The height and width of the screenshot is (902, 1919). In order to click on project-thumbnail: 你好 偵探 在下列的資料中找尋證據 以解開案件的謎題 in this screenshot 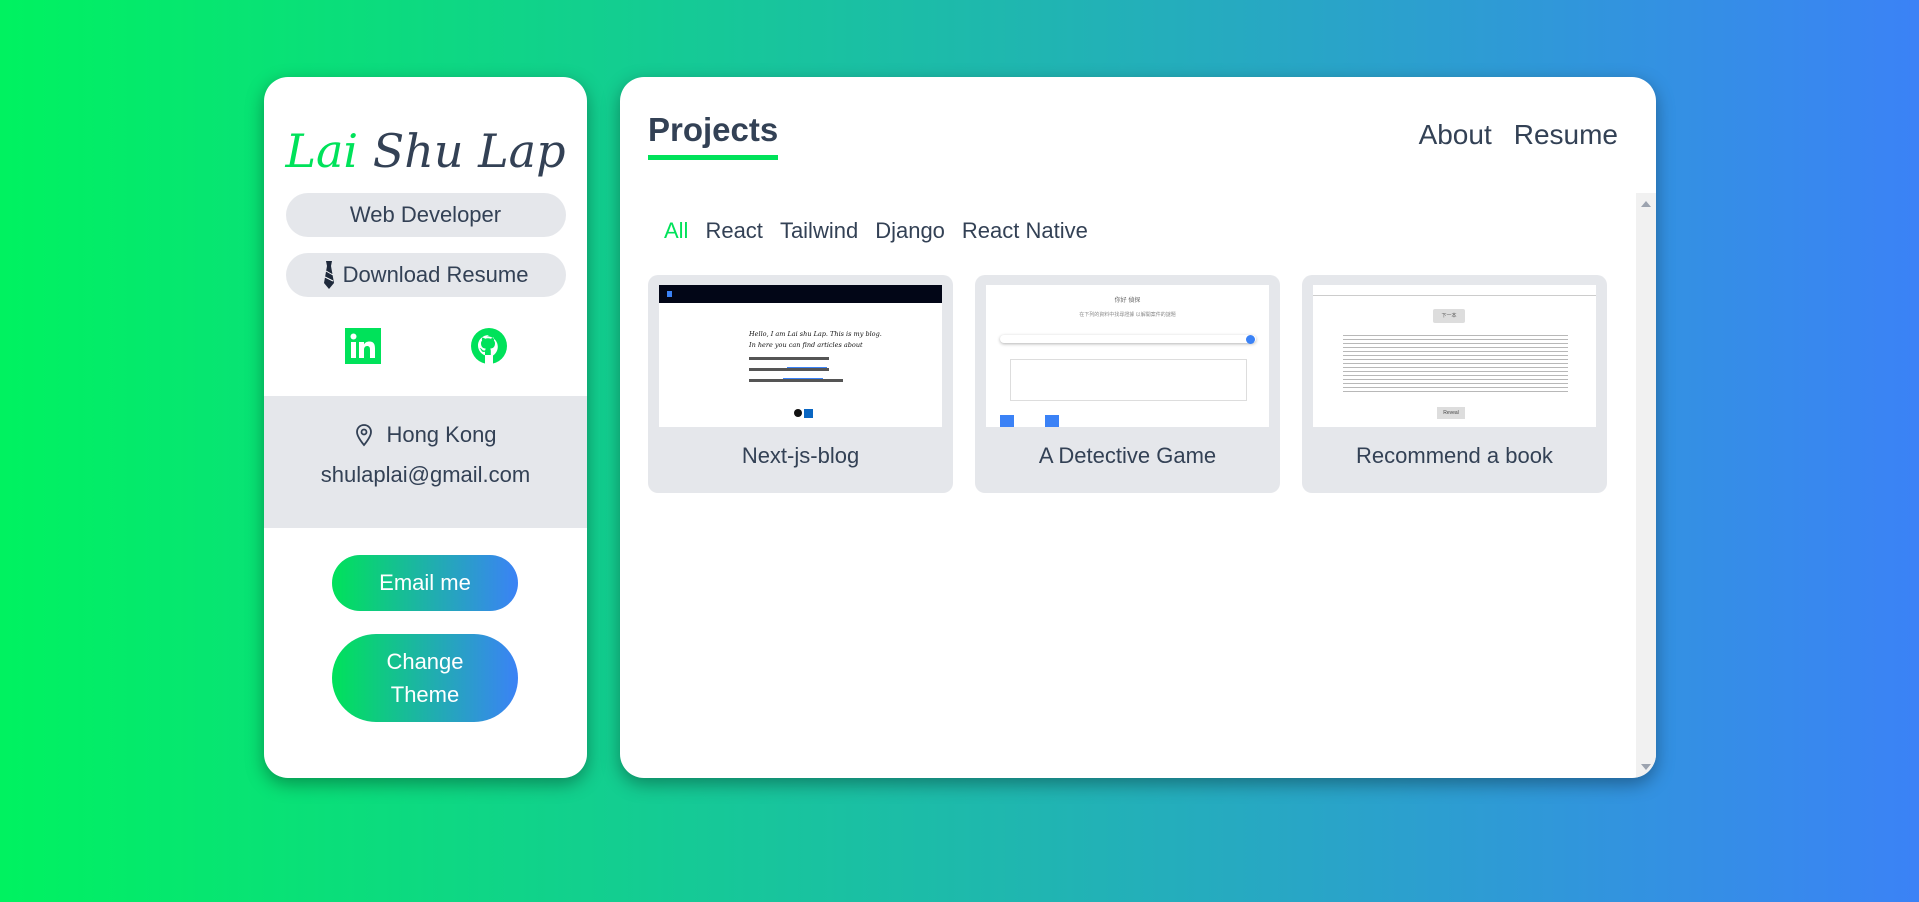, I will do `click(1127, 356)`.